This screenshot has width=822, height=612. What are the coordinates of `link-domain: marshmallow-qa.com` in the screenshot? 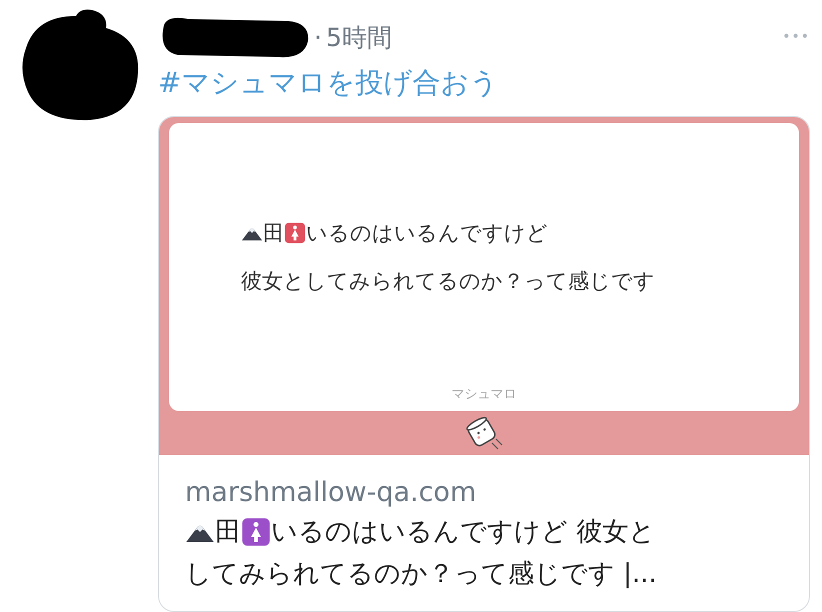 It's located at (331, 493).